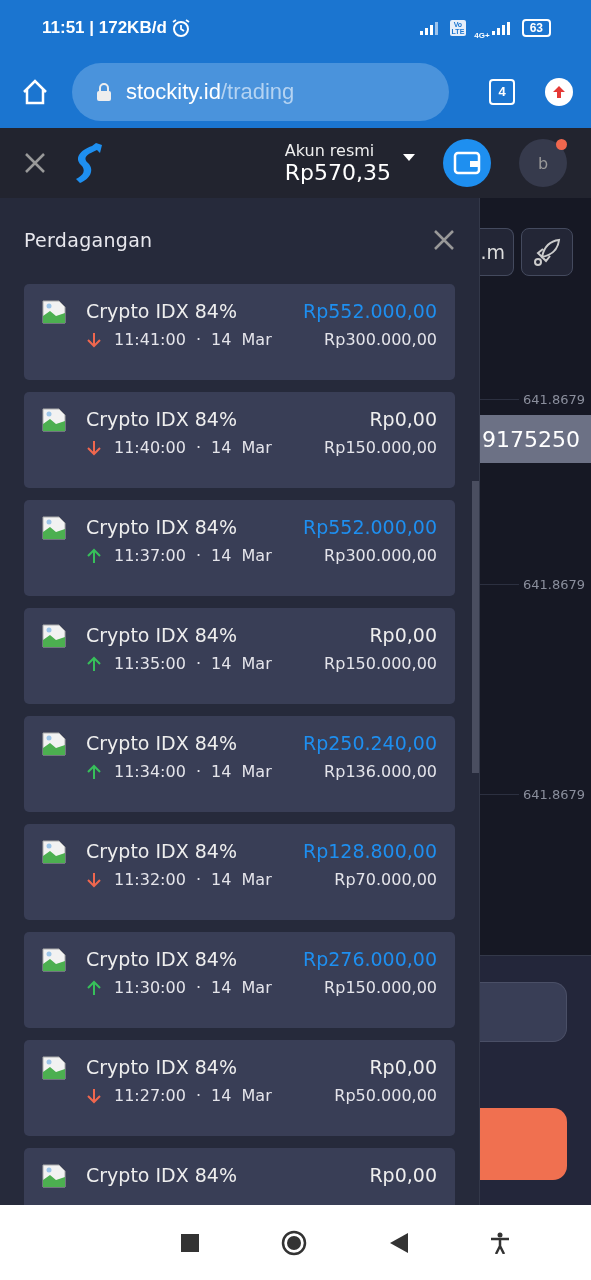 This screenshot has width=591, height=1280. I want to click on trade-card: Crypto IDX 84% Rp552.000,00 11:37:00 · 14 Mar Rp300.000,00, so click(239, 548).